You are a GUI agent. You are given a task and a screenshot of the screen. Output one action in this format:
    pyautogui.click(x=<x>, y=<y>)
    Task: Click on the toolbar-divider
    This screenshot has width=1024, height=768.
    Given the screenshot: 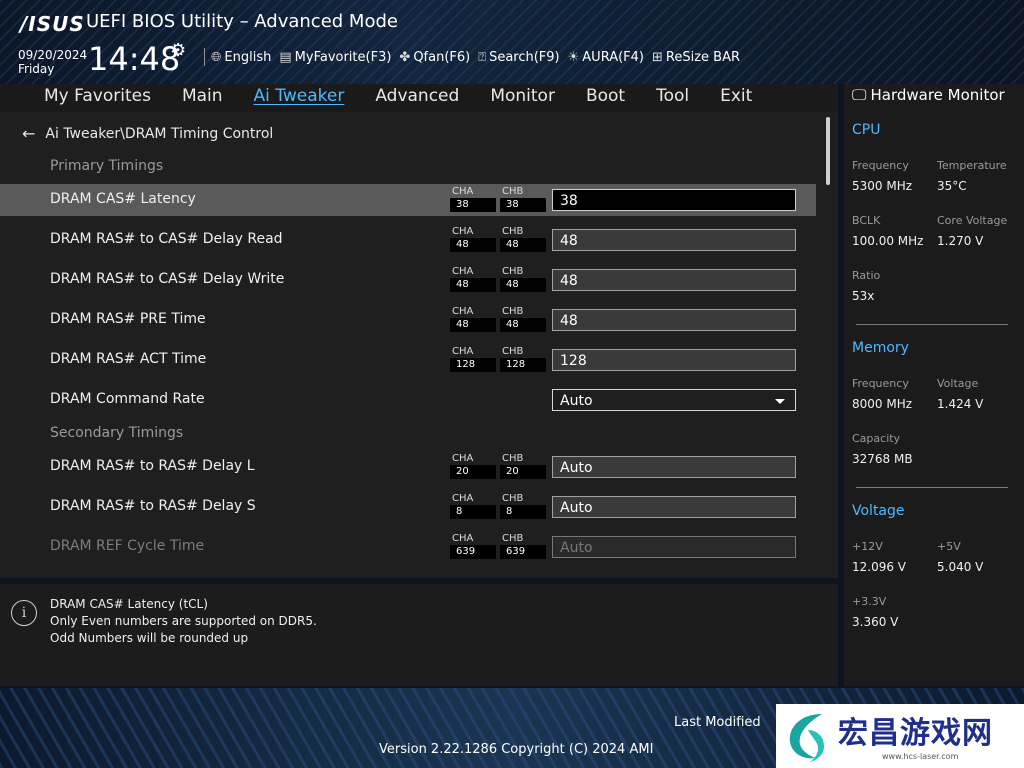 What is the action you would take?
    pyautogui.click(x=204, y=57)
    